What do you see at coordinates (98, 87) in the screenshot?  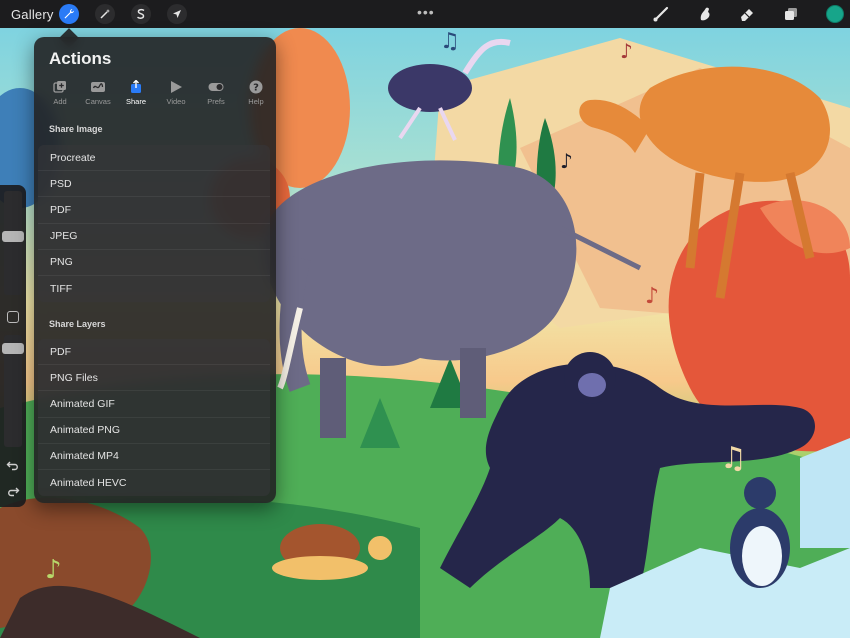 I see `canvas-icon` at bounding box center [98, 87].